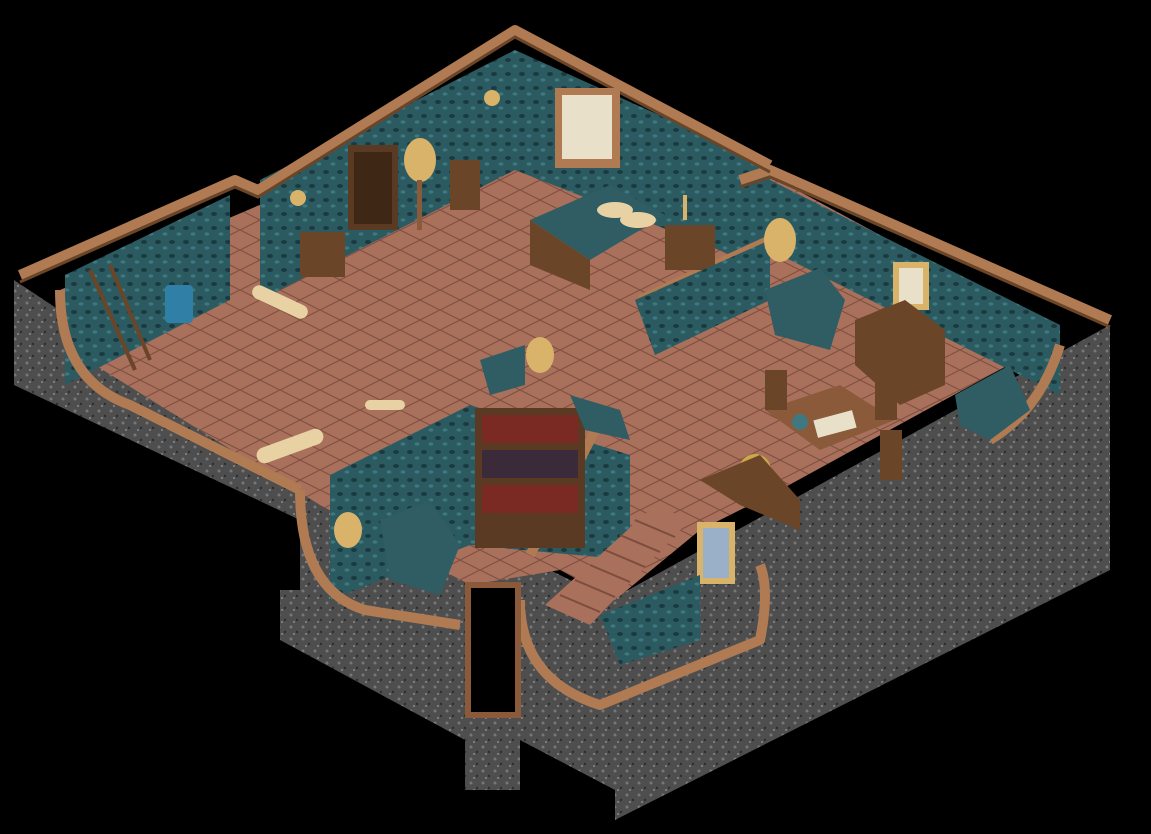 Image resolution: width=1151 pixels, height=834 pixels. I want to click on candle, so click(685, 207).